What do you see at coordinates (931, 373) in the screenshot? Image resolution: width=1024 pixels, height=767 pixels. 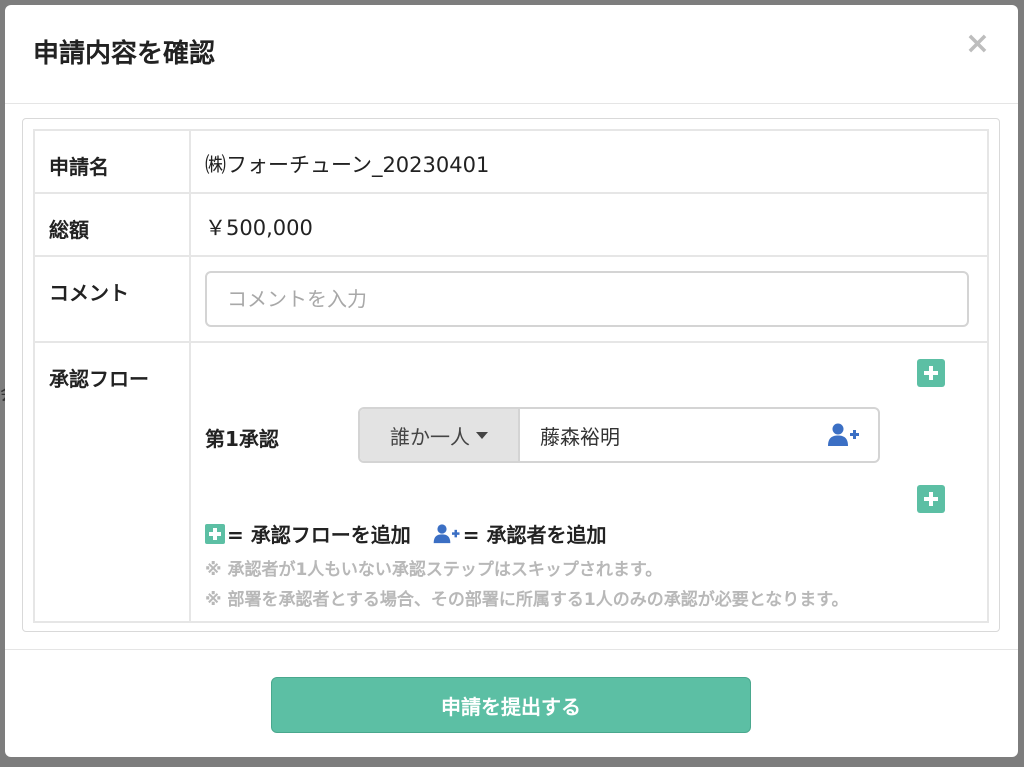 I see `add-flow-step-button-top` at bounding box center [931, 373].